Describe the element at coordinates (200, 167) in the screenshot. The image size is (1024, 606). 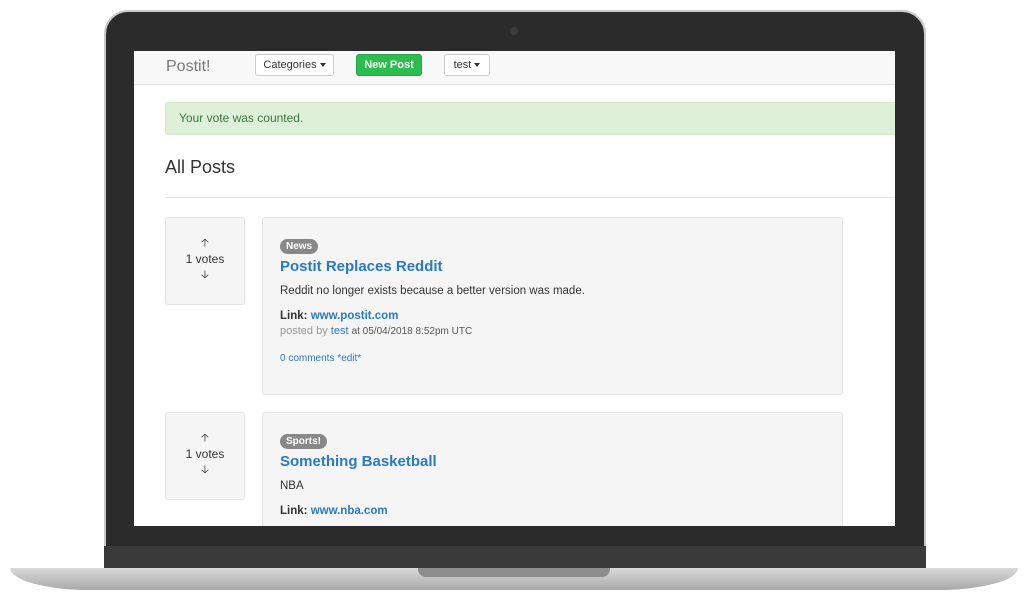
I see `page-title: All Posts` at that location.